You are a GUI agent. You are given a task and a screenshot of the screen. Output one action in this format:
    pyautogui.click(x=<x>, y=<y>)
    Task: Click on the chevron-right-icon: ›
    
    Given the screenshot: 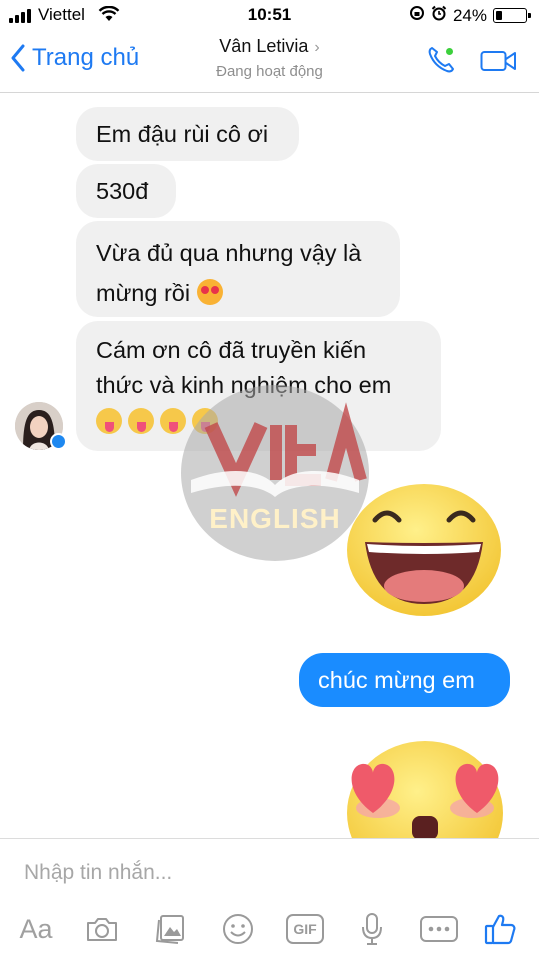 What is the action you would take?
    pyautogui.click(x=317, y=47)
    